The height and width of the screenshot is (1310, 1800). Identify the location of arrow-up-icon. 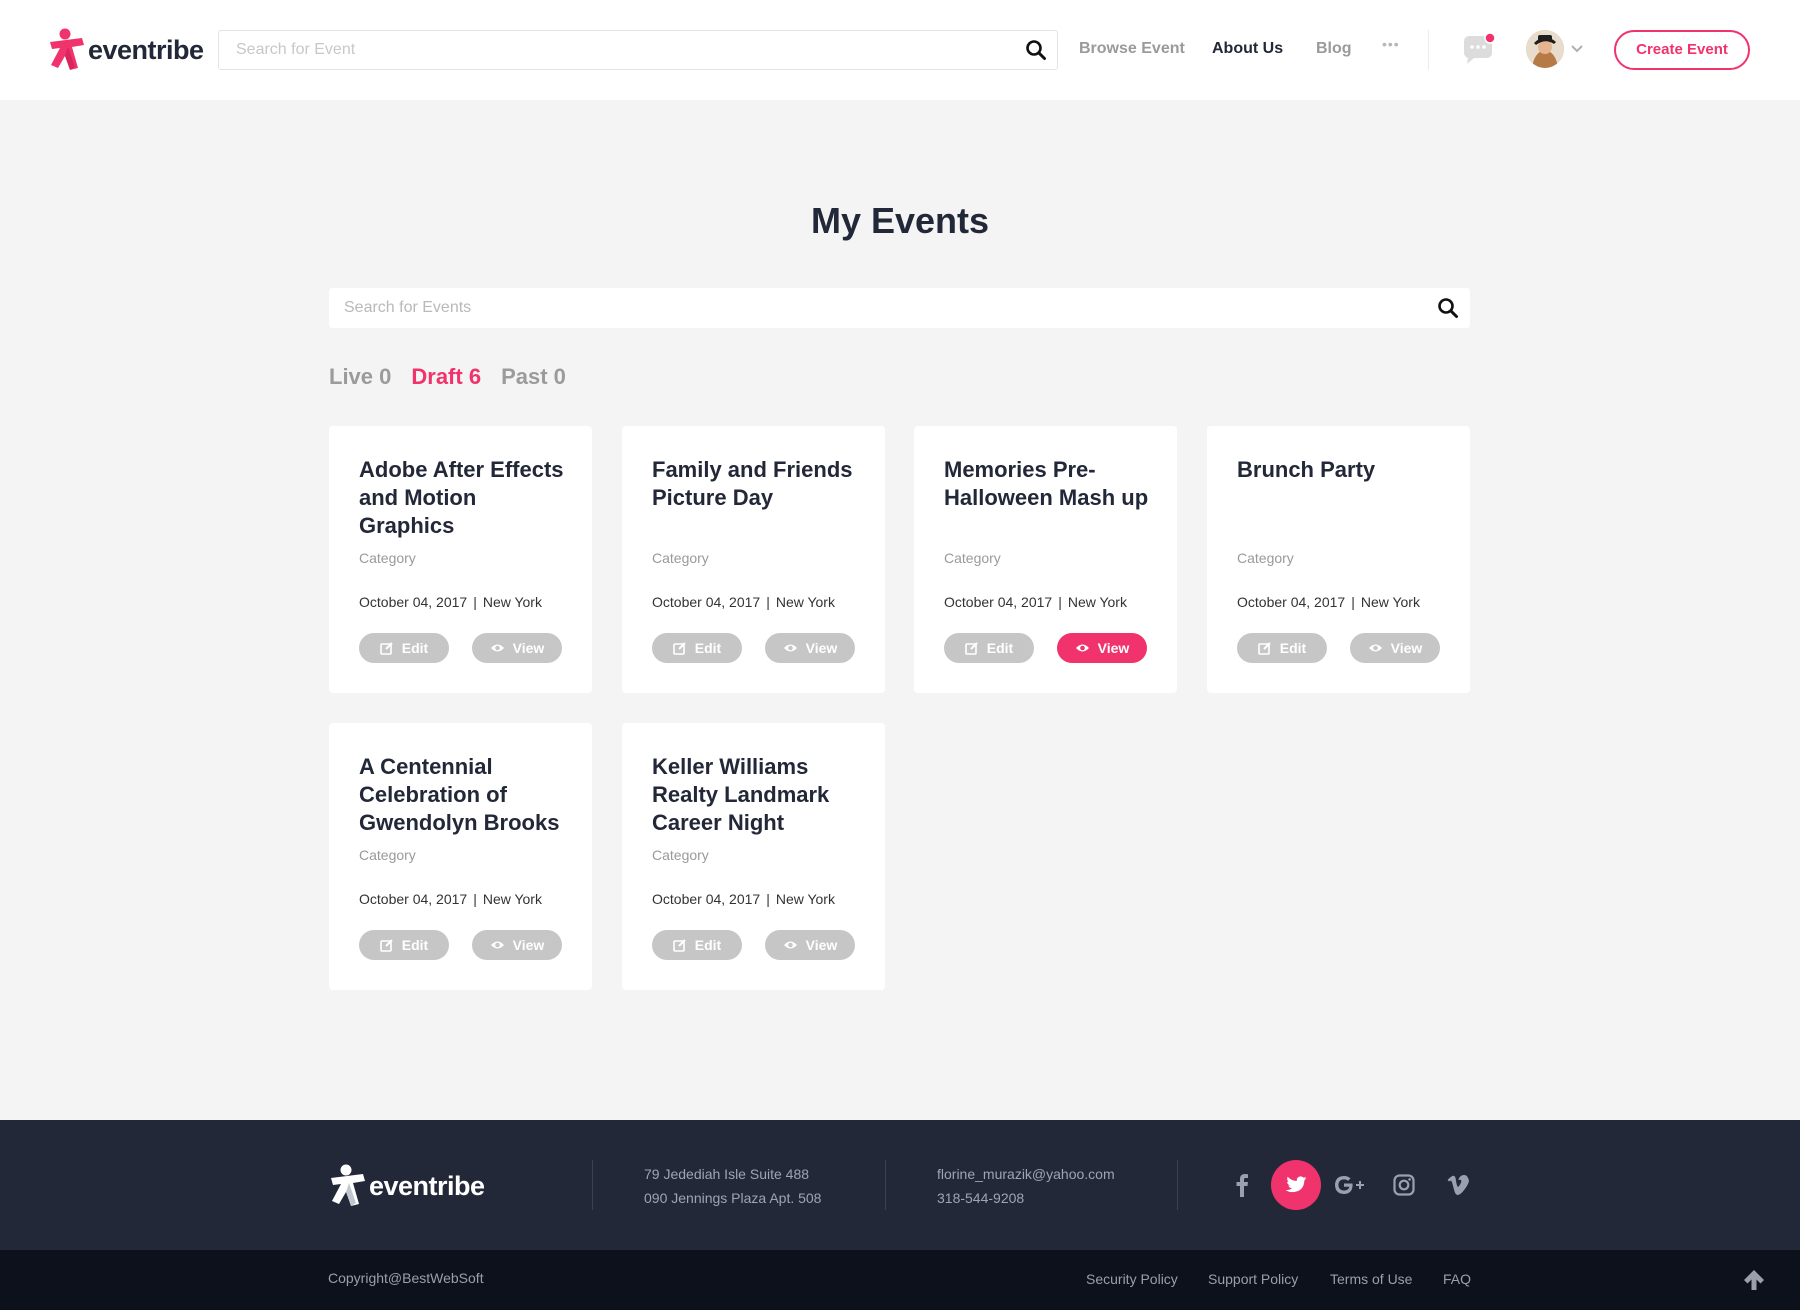
(1754, 1280).